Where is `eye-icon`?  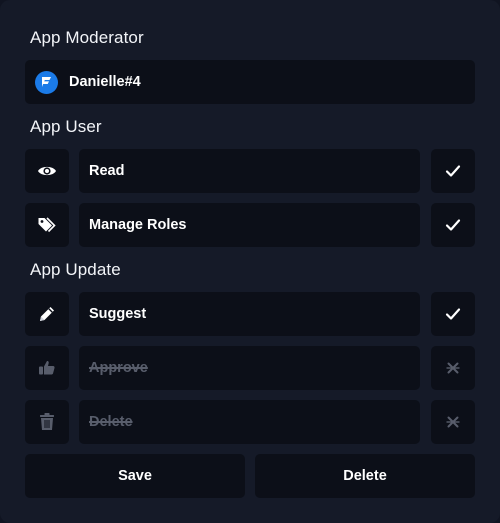
eye-icon is located at coordinates (47, 171).